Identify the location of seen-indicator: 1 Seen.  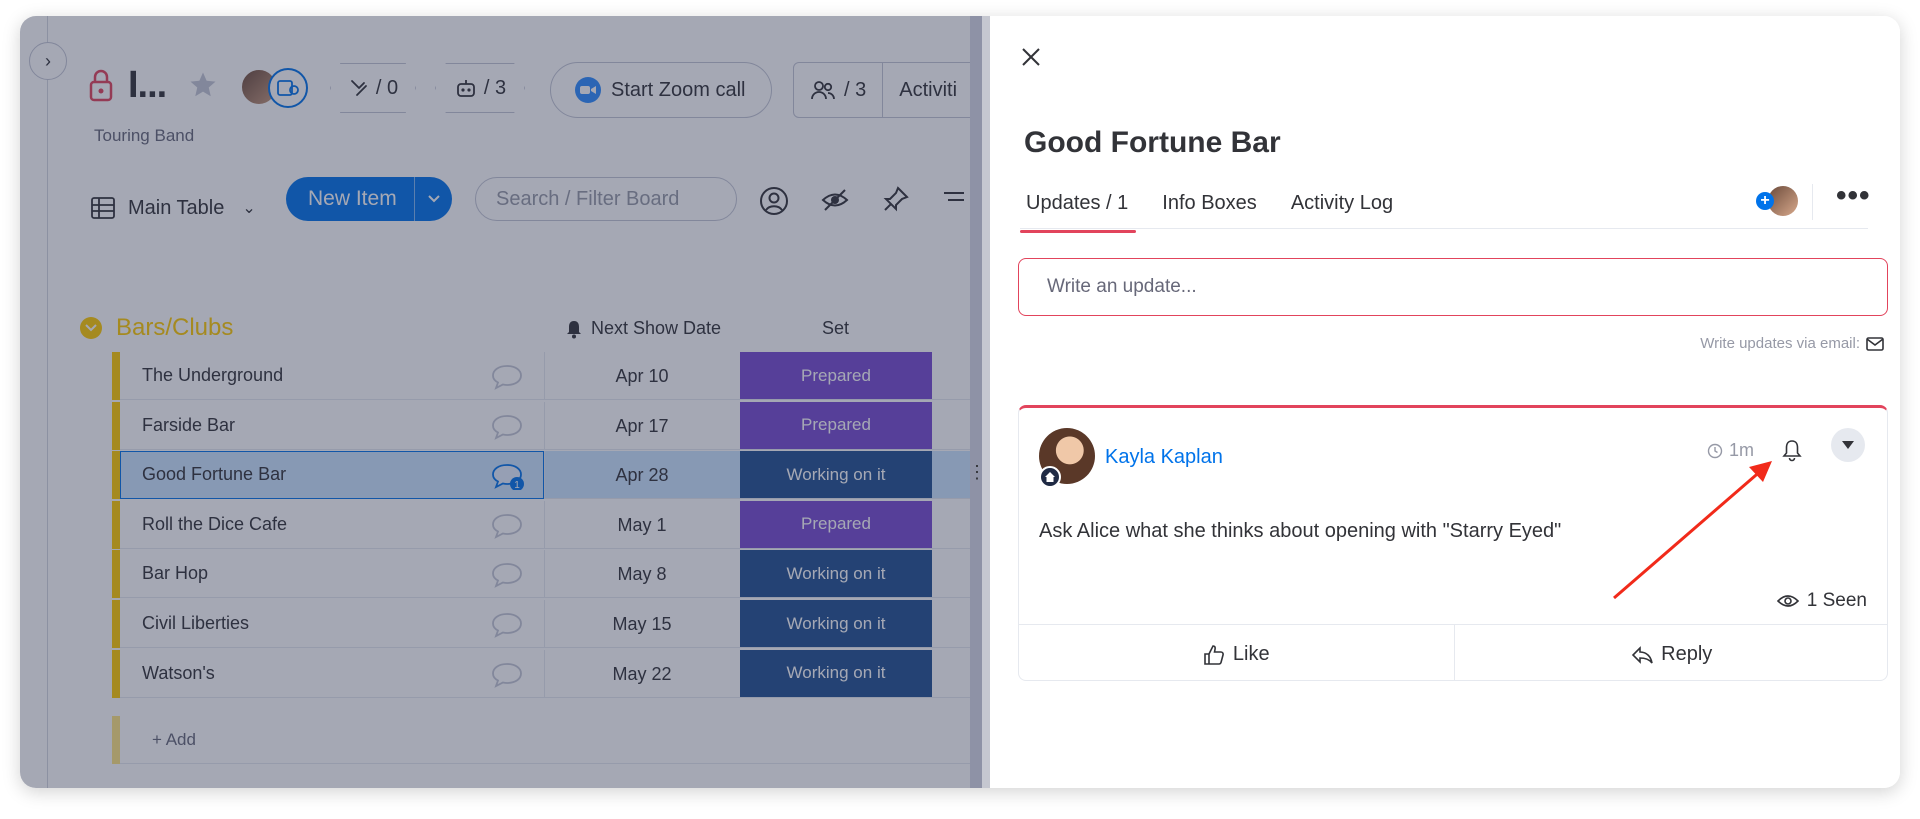
(1793, 601).